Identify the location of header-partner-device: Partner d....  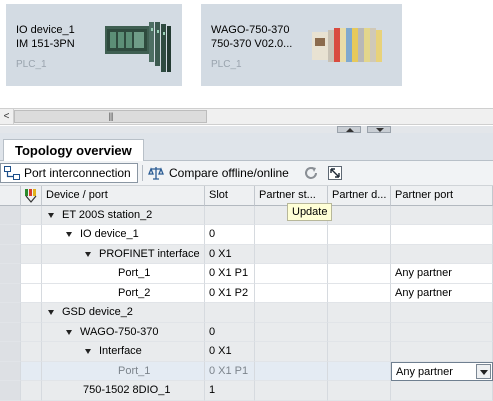
(359, 196).